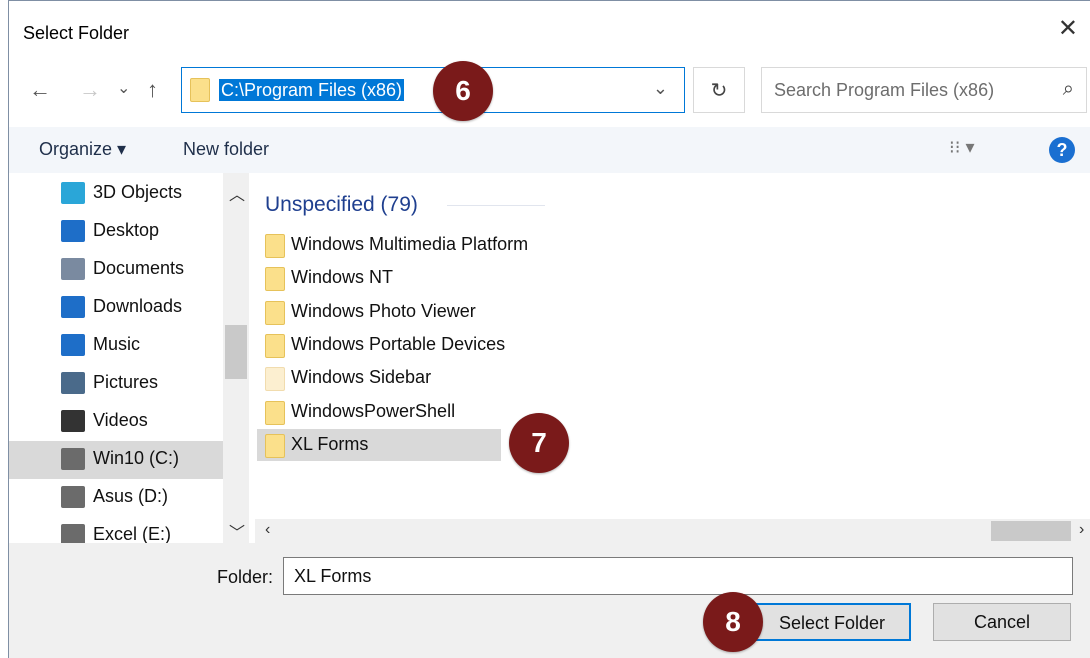 The image size is (1090, 658). I want to click on back-button: ←, so click(40, 90).